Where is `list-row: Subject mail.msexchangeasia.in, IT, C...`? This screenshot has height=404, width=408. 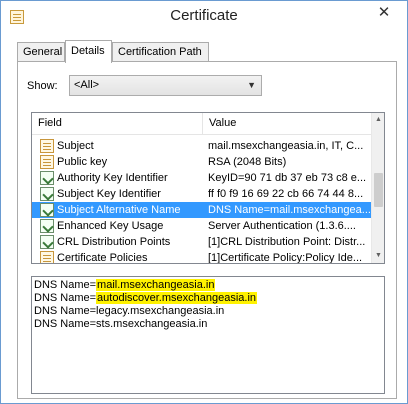 list-row: Subject mail.msexchangeasia.in, IT, C... is located at coordinates (202, 146).